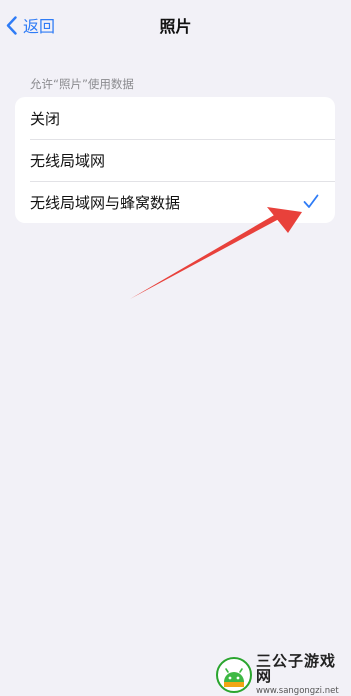 The image size is (351, 696). I want to click on option-label: 无线局域网与蜂窝数据, so click(105, 202).